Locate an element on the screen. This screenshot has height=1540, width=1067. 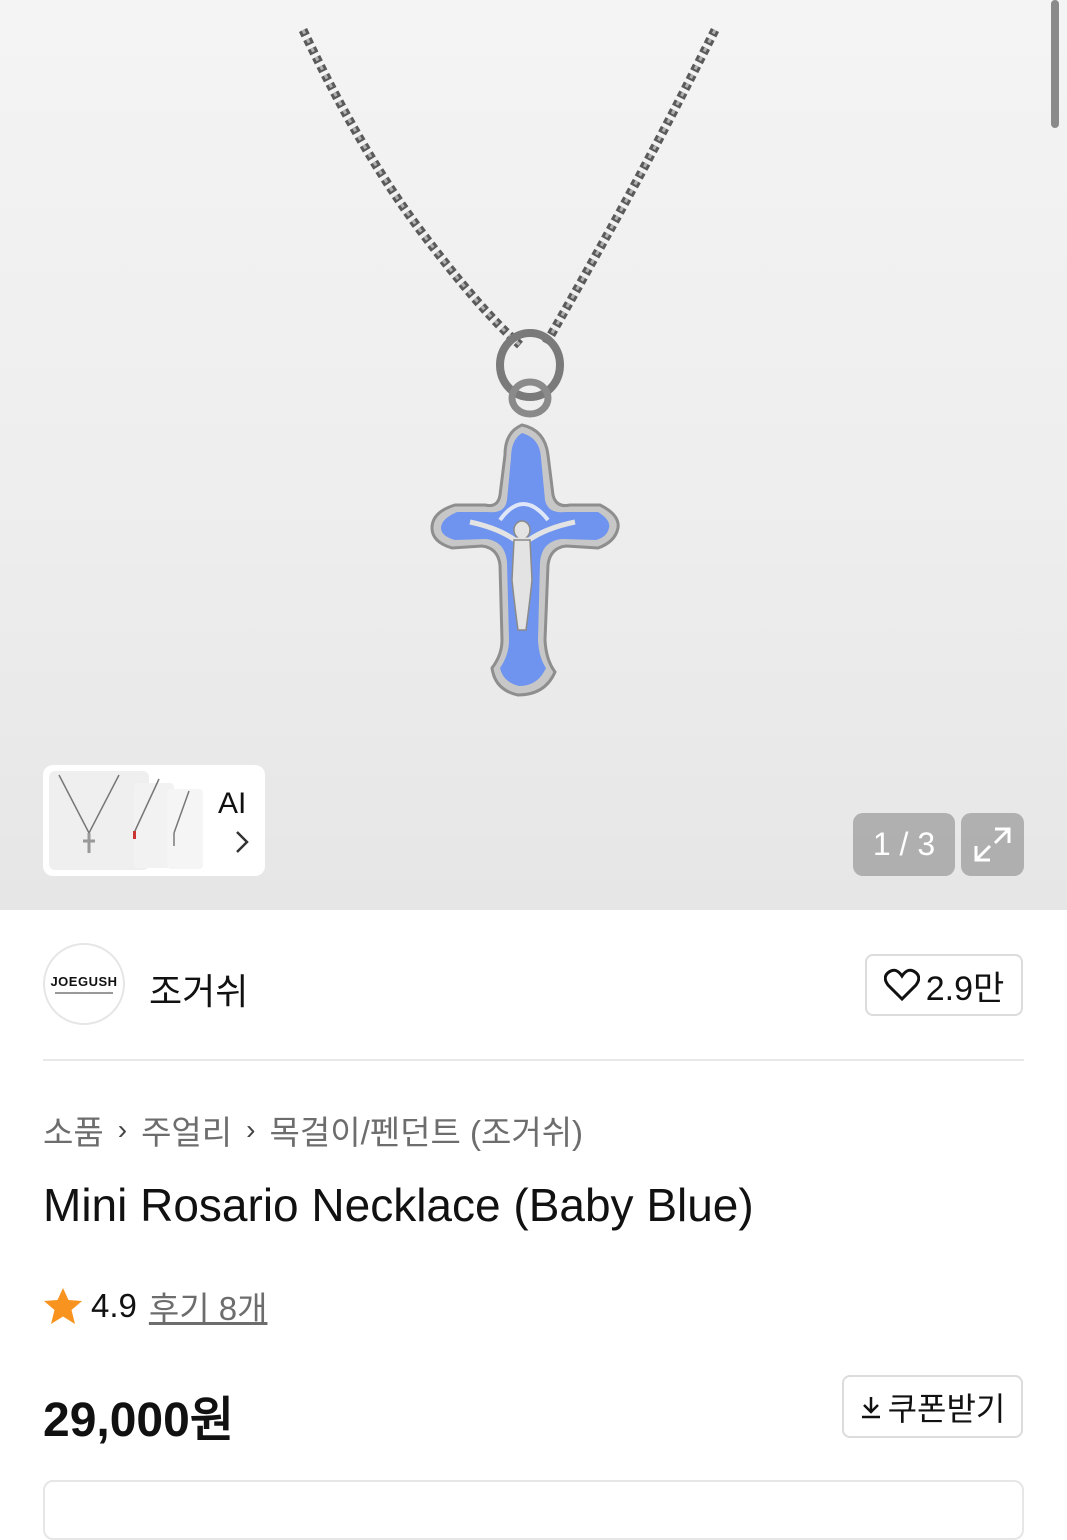
heart-icon is located at coordinates (901, 985).